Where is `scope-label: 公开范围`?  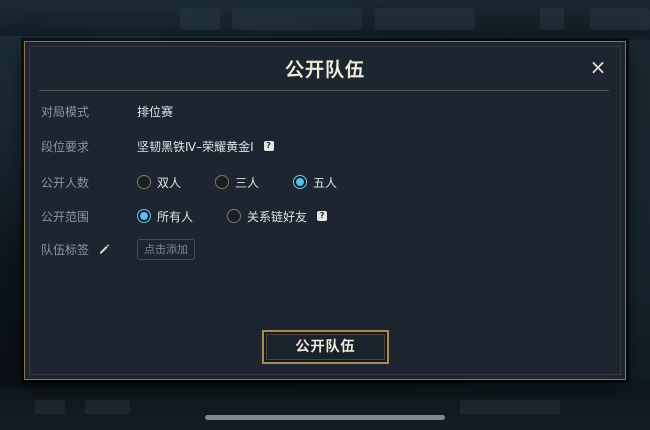
scope-label: 公开范围 is located at coordinates (65, 216).